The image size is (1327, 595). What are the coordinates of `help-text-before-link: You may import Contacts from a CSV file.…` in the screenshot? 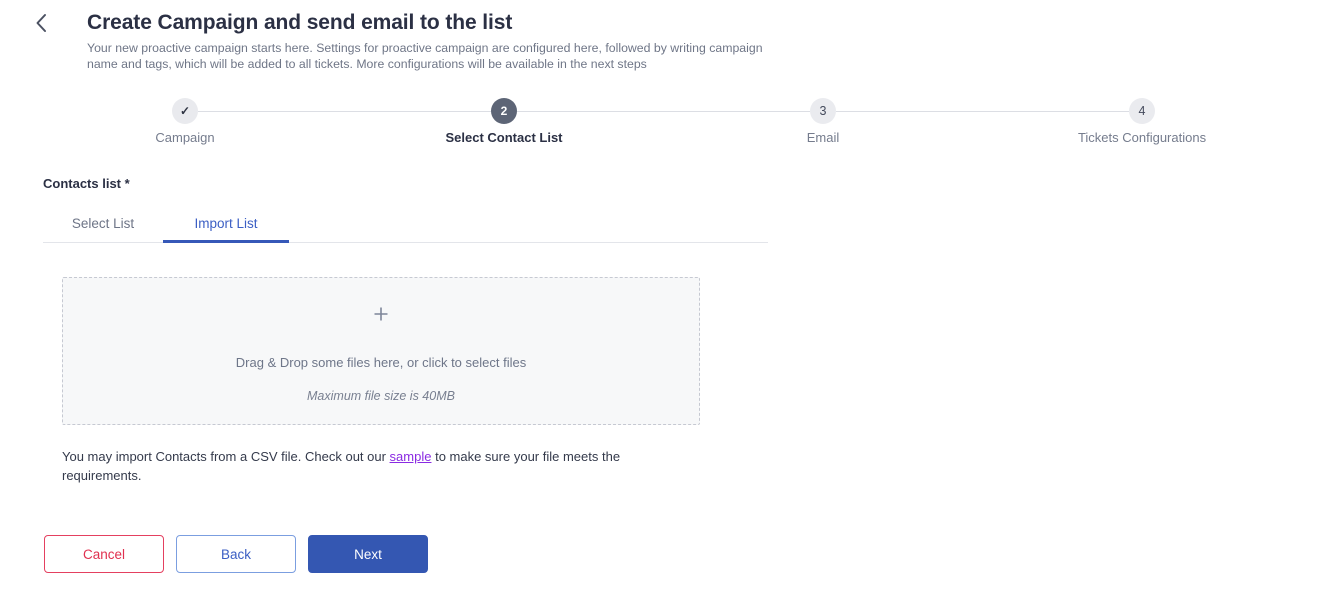 It's located at (226, 456).